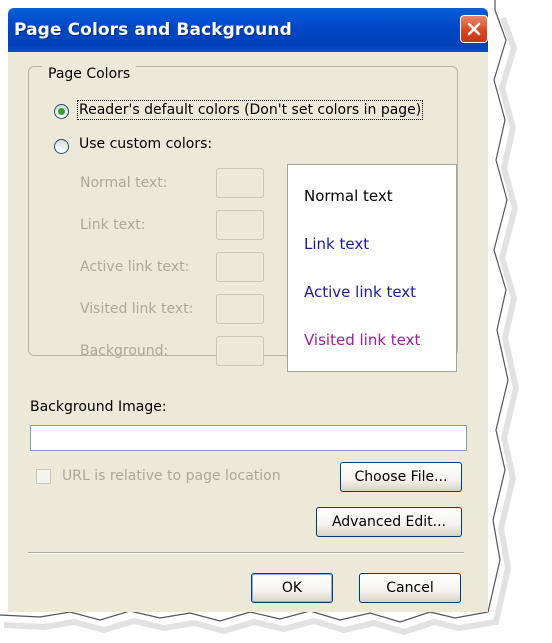 The height and width of the screenshot is (643, 552). What do you see at coordinates (337, 244) in the screenshot?
I see `preview-link-text: Link text` at bounding box center [337, 244].